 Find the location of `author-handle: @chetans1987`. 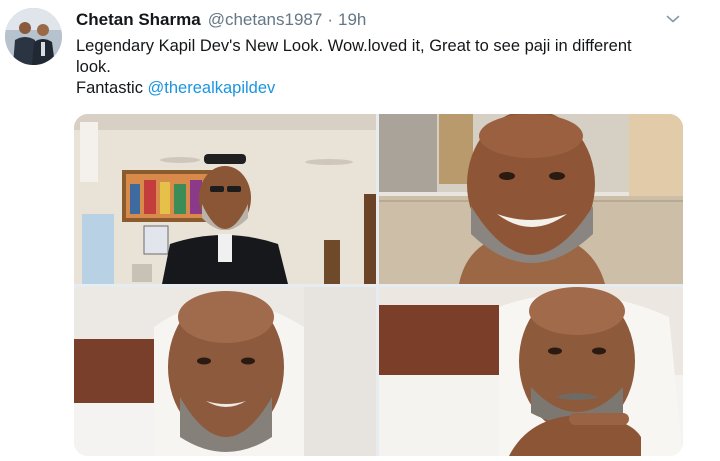

author-handle: @chetans1987 is located at coordinates (265, 20).